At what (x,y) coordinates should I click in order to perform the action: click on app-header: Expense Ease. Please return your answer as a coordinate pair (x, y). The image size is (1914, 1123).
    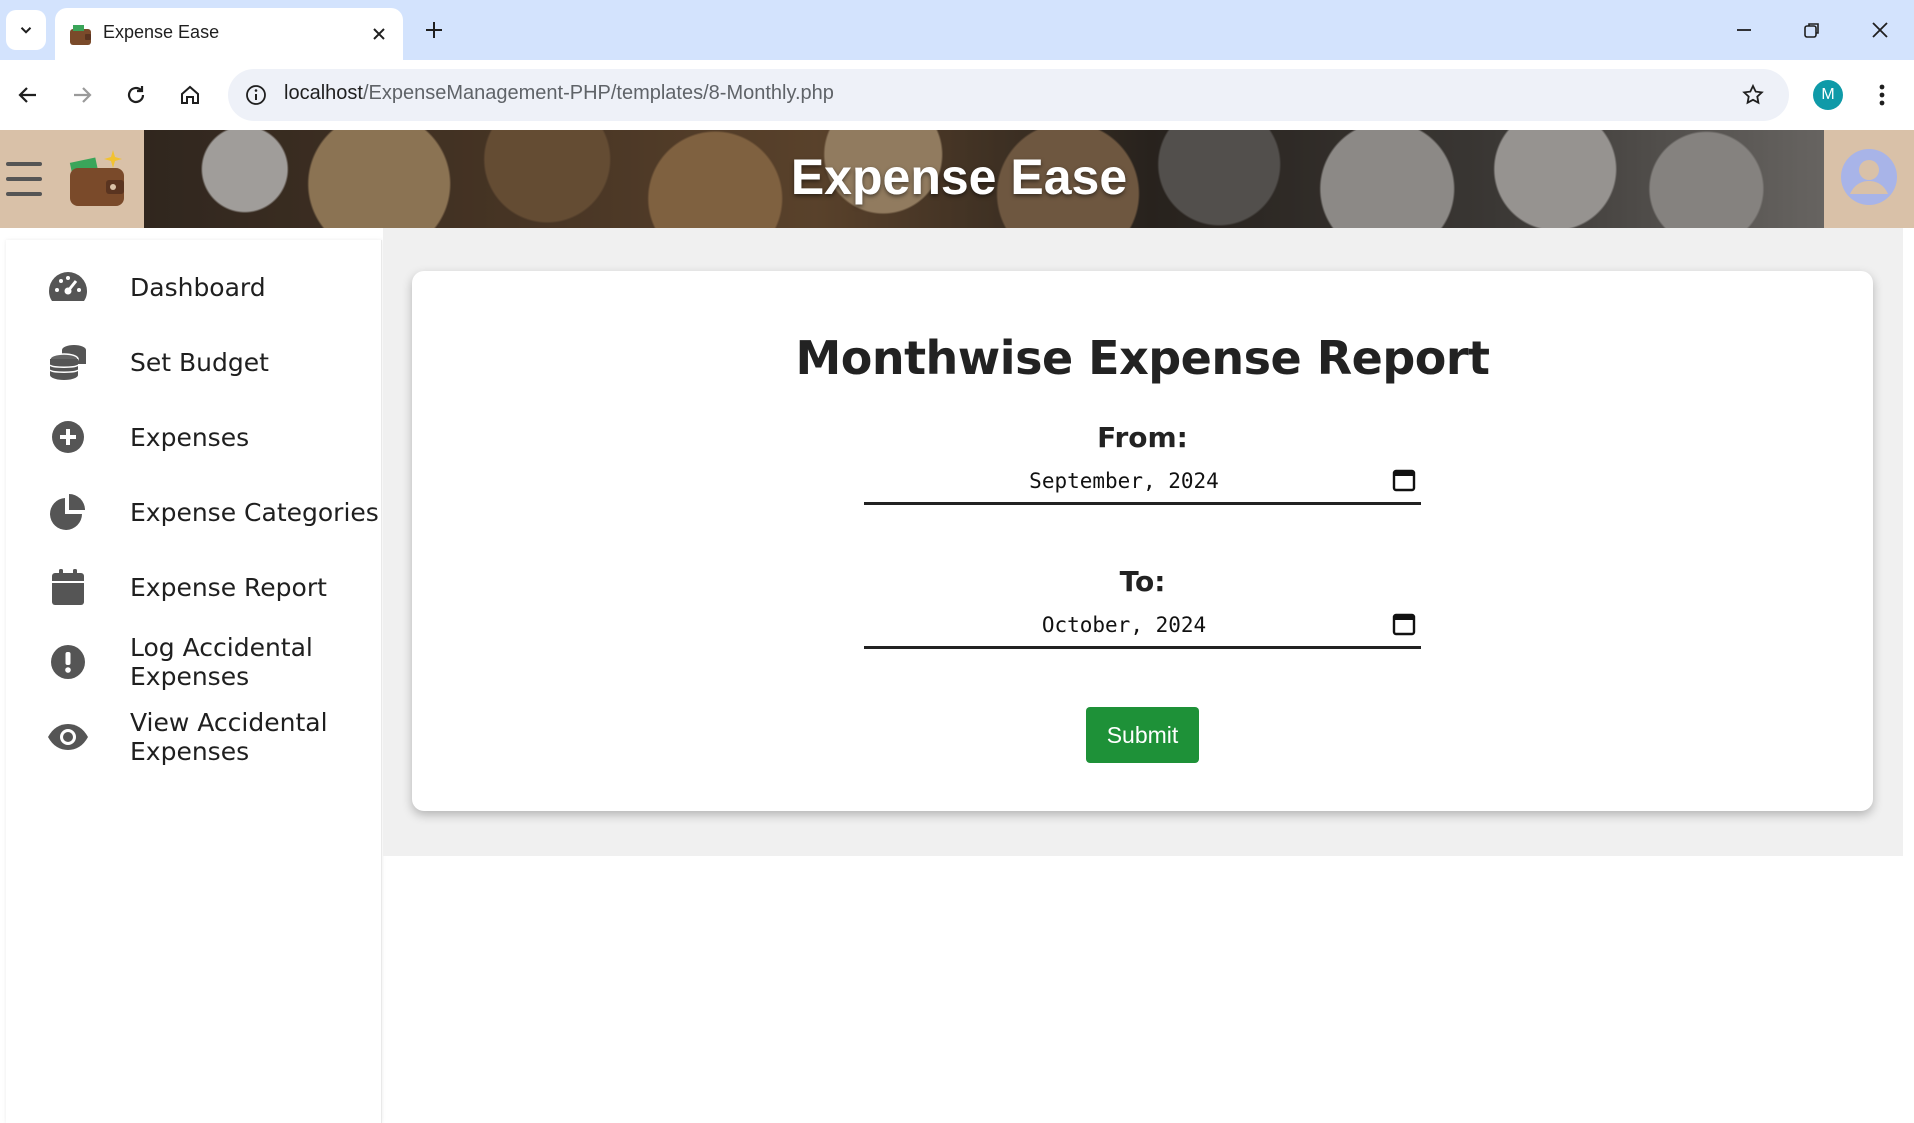
    Looking at the image, I should click on (957, 179).